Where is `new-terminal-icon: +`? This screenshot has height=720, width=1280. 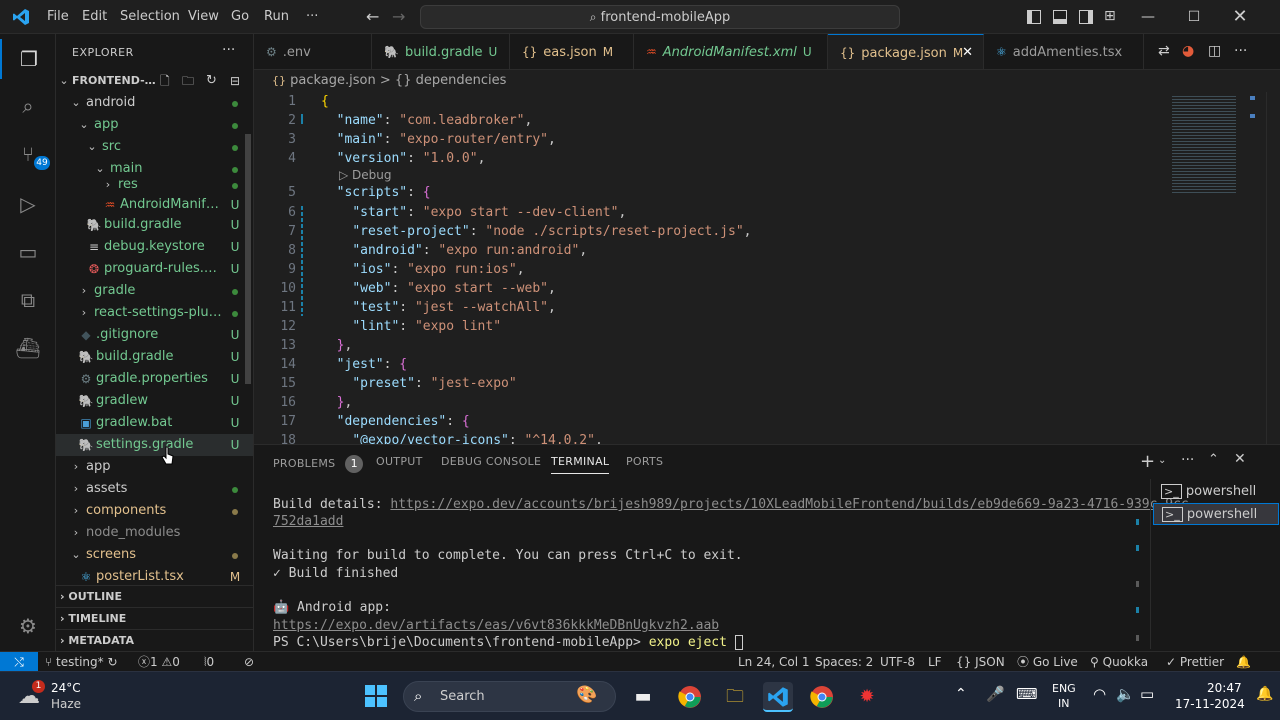 new-terminal-icon: + is located at coordinates (1147, 461).